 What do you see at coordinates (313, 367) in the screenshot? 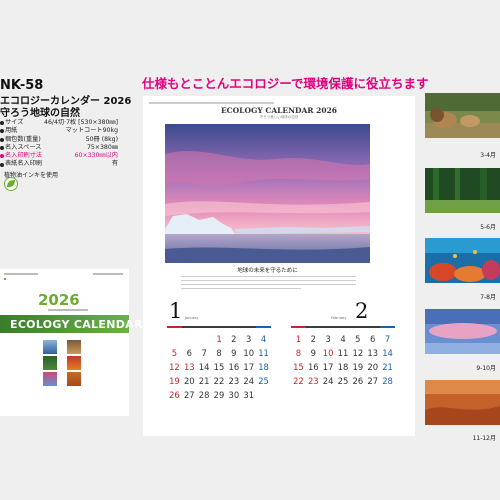
I see `day-cell: 16` at bounding box center [313, 367].